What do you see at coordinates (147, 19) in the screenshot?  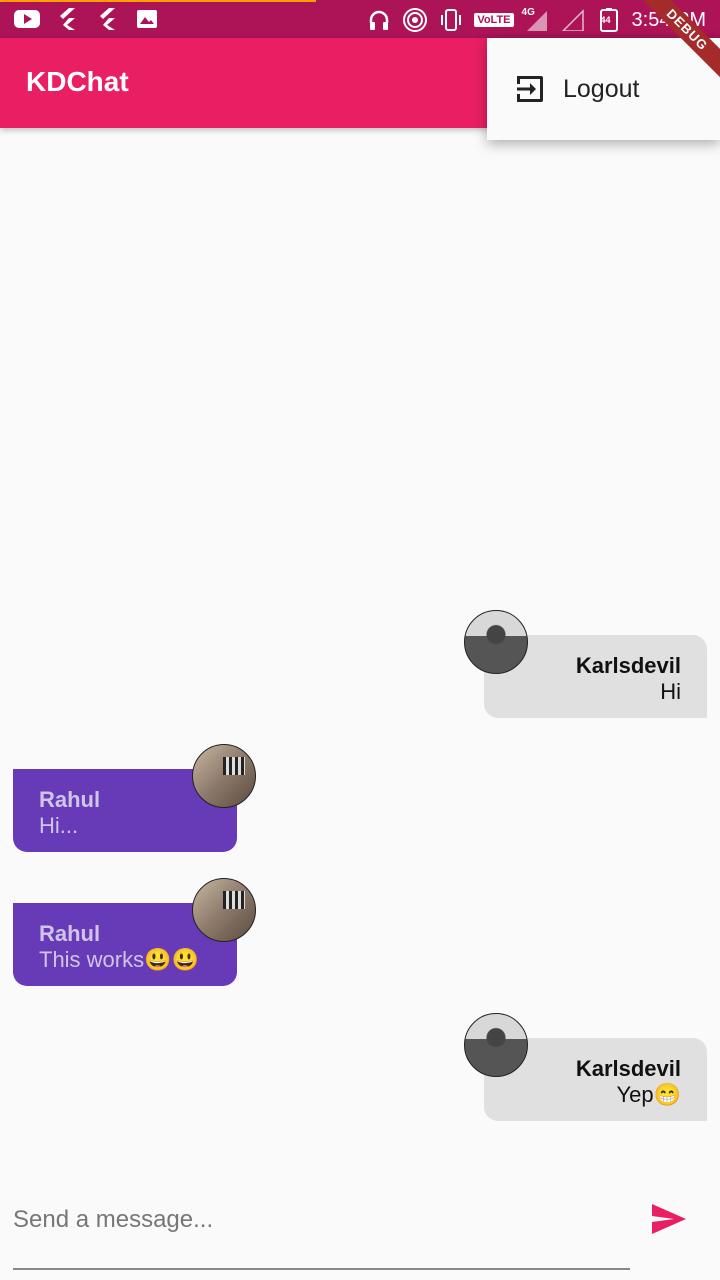 I see `image-icon` at bounding box center [147, 19].